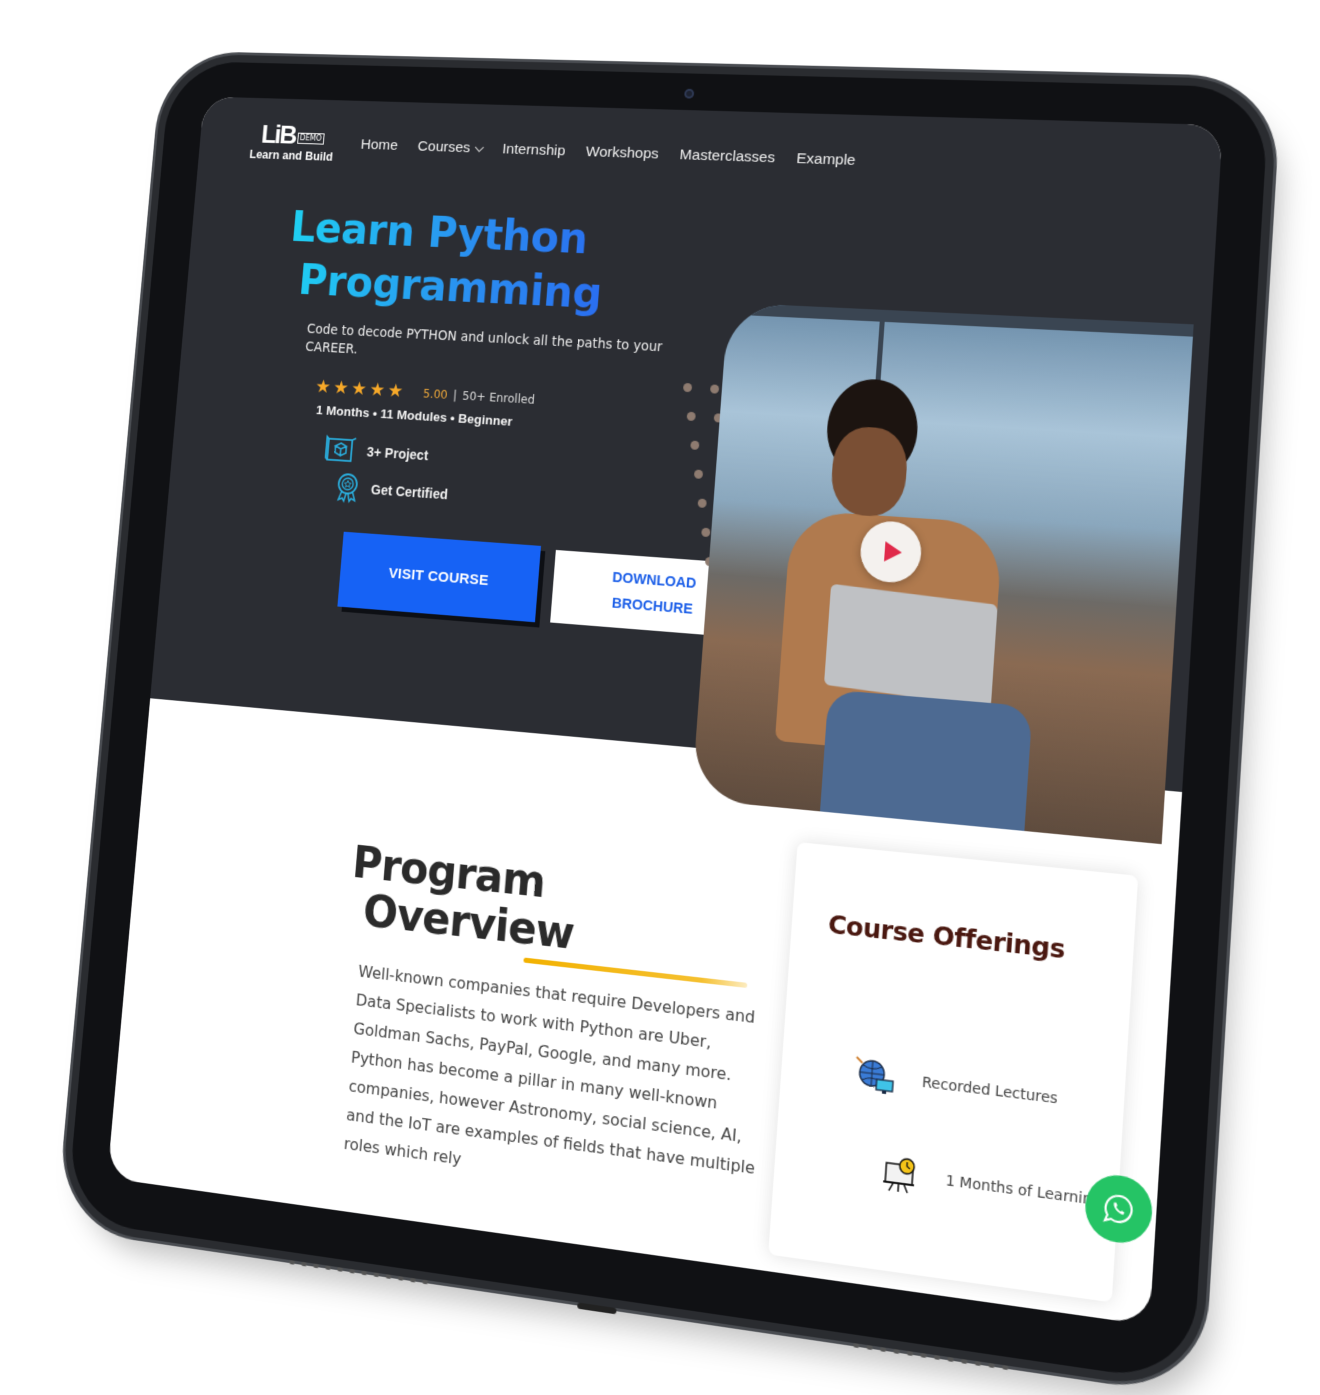 Image resolution: width=1320 pixels, height=1395 pixels. Describe the element at coordinates (279, 134) in the screenshot. I see `logo-wordmark: LiB` at that location.